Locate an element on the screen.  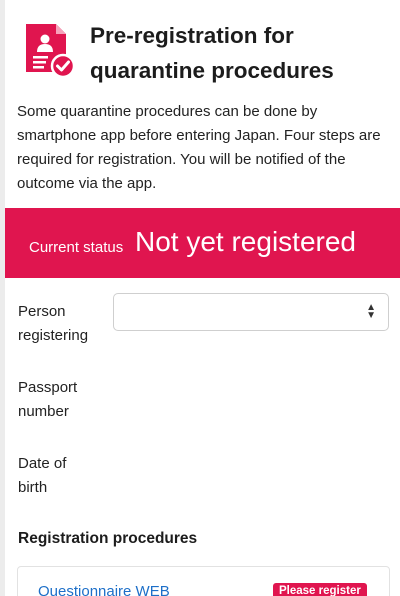
please-register-badge: Please register is located at coordinates (320, 589).